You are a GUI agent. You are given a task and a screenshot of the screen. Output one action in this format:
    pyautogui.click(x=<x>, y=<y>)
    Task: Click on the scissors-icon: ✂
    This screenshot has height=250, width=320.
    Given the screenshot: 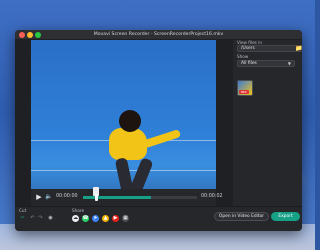 What is the action you would take?
    pyautogui.click(x=22, y=218)
    